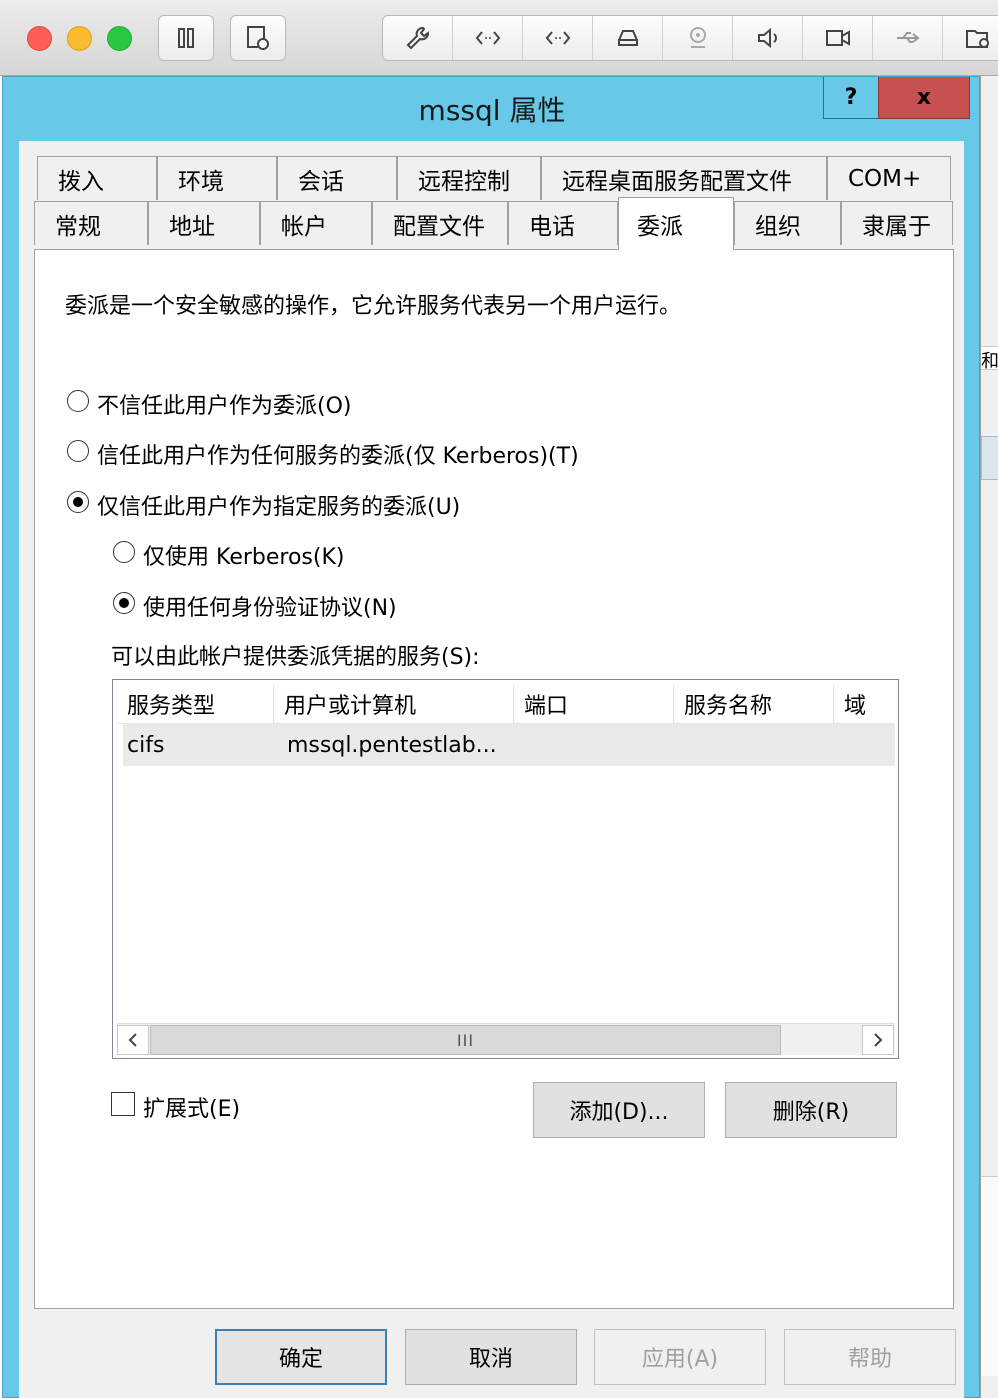  I want to click on settings-button, so click(418, 38).